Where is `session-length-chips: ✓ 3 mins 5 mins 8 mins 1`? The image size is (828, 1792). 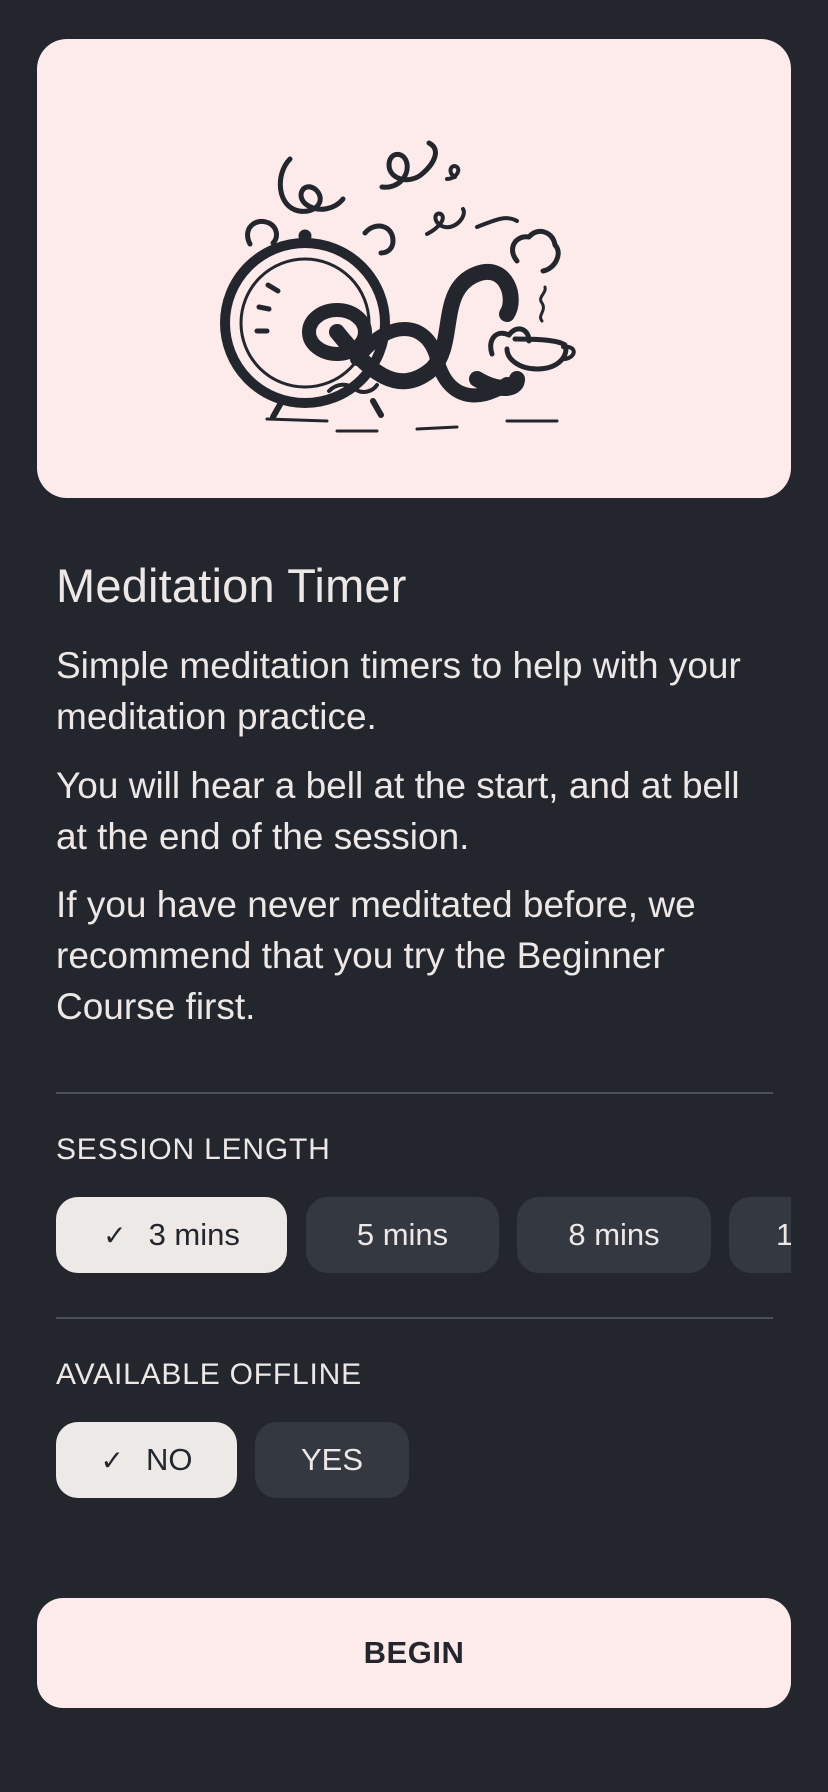
session-length-chips: ✓ 3 mins 5 mins 8 mins 1 is located at coordinates (423, 1235).